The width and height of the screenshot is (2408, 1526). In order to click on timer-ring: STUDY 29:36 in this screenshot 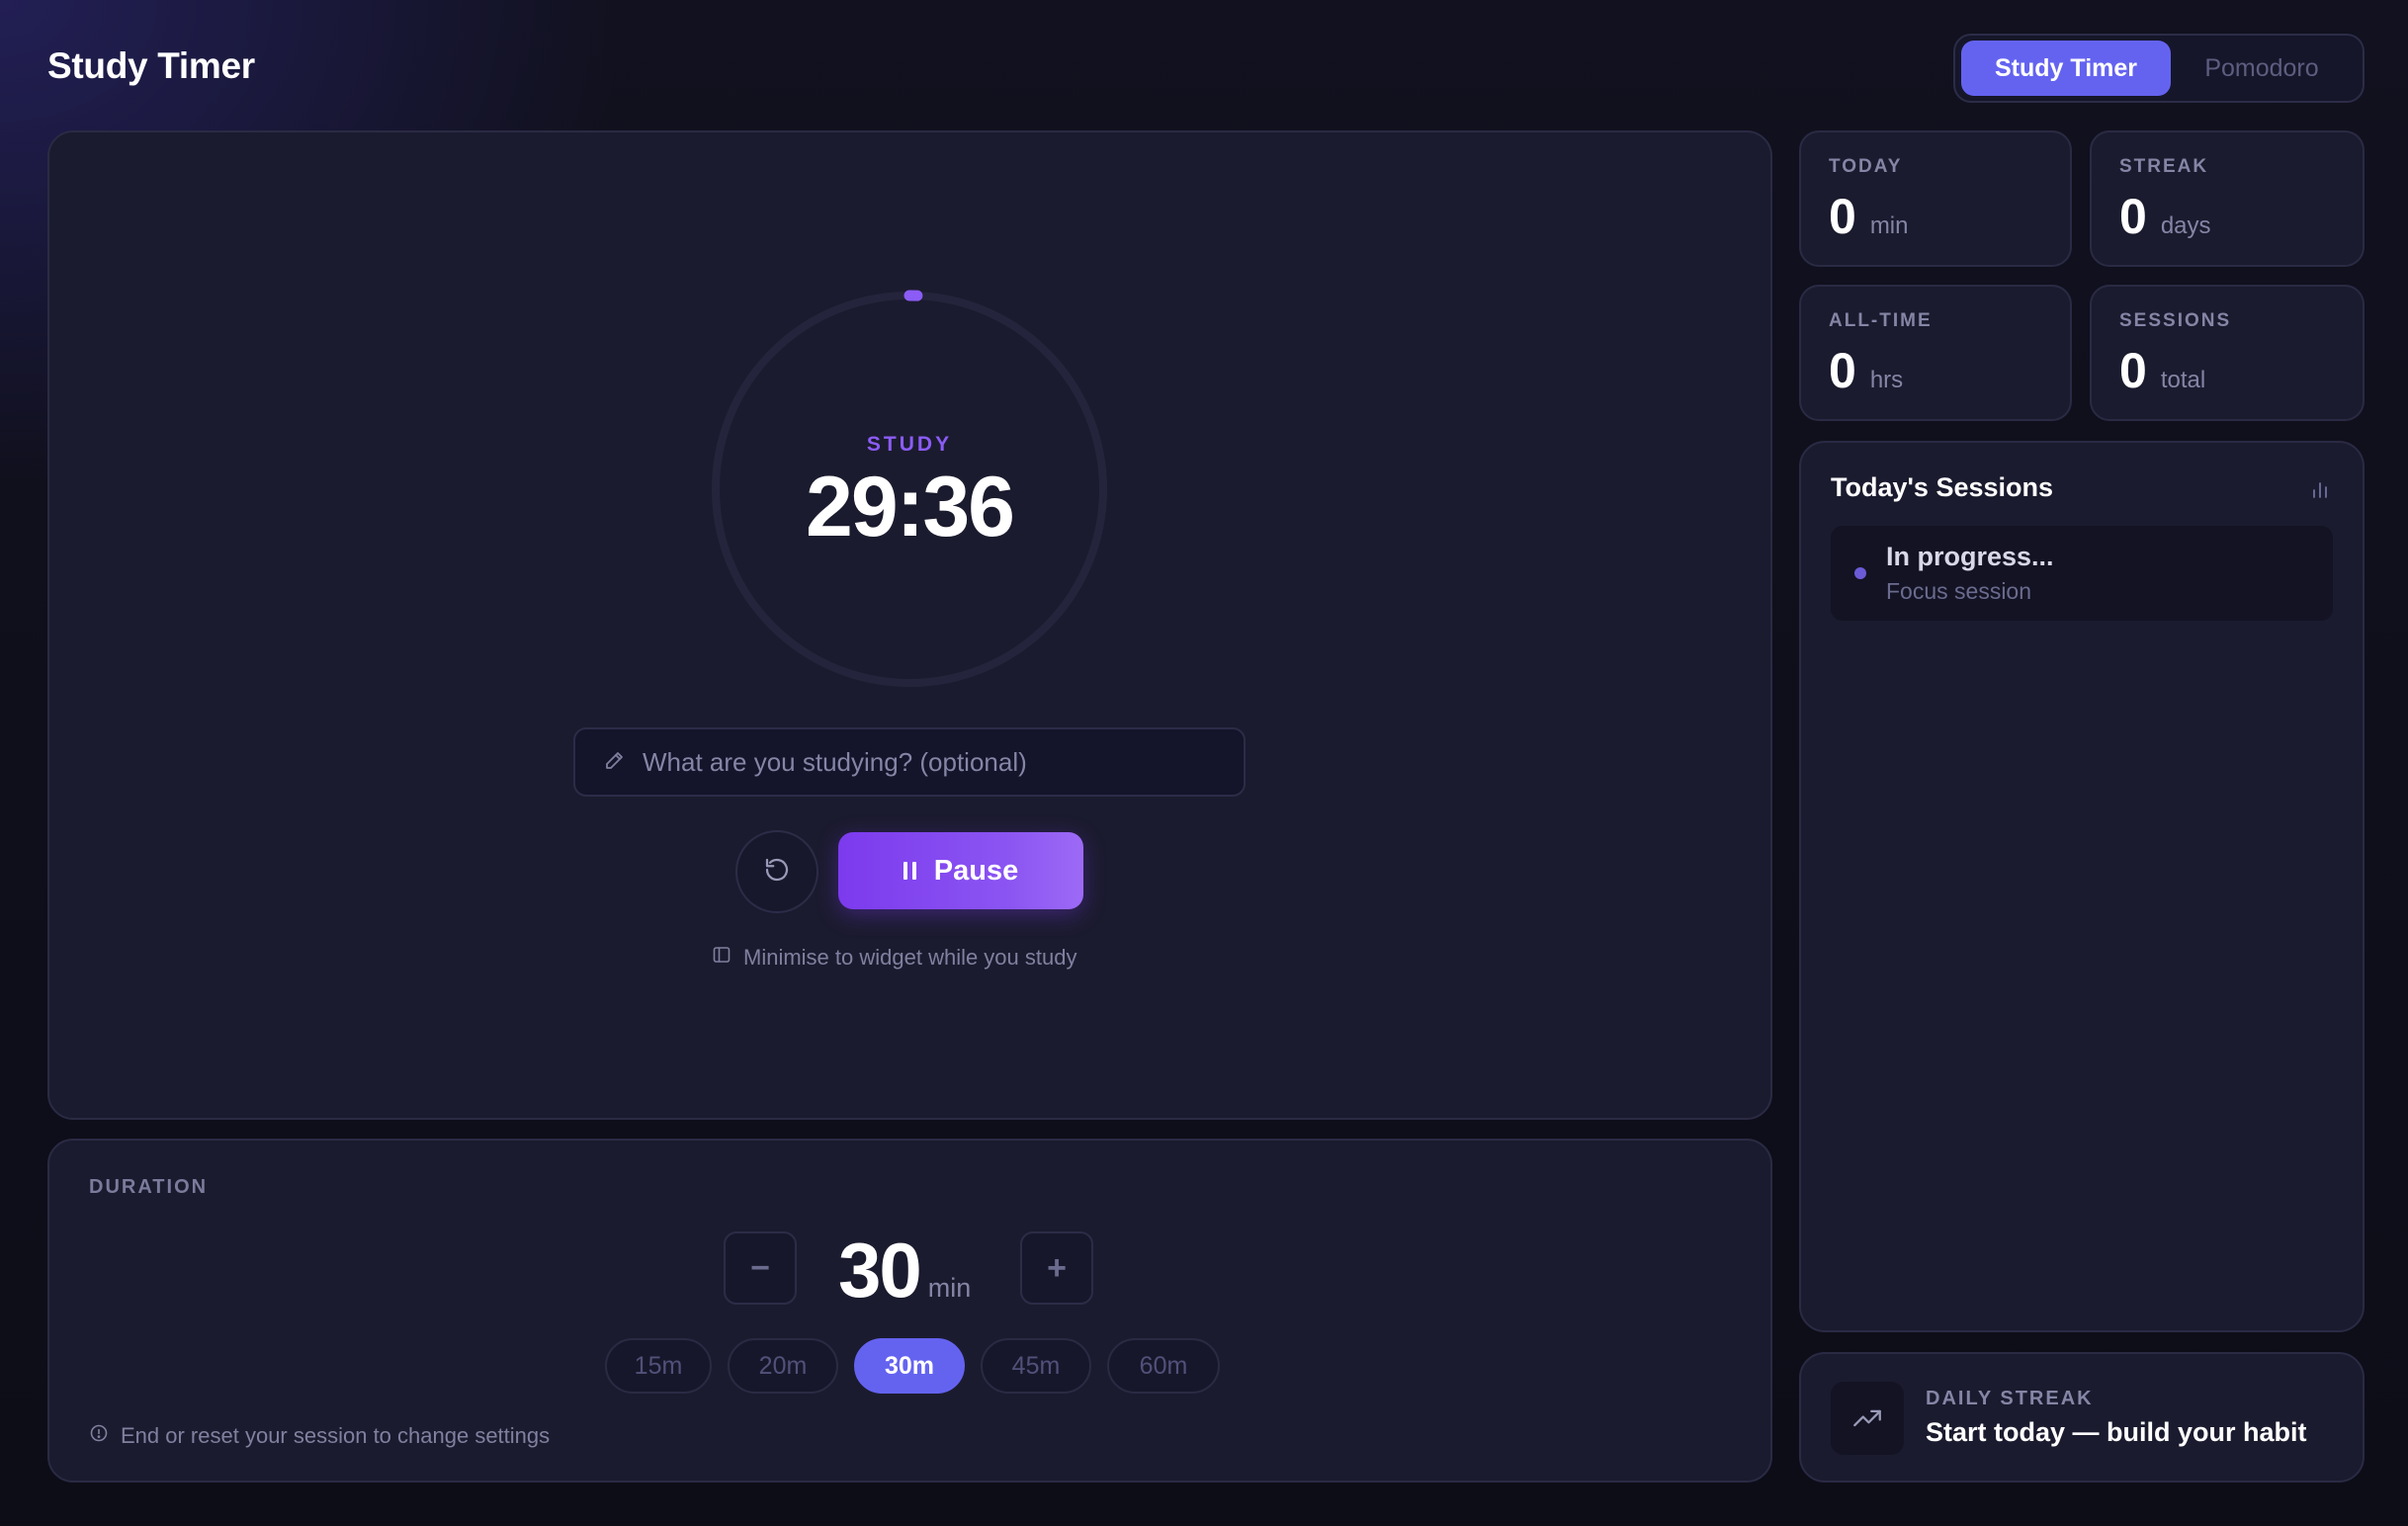, I will do `click(909, 489)`.